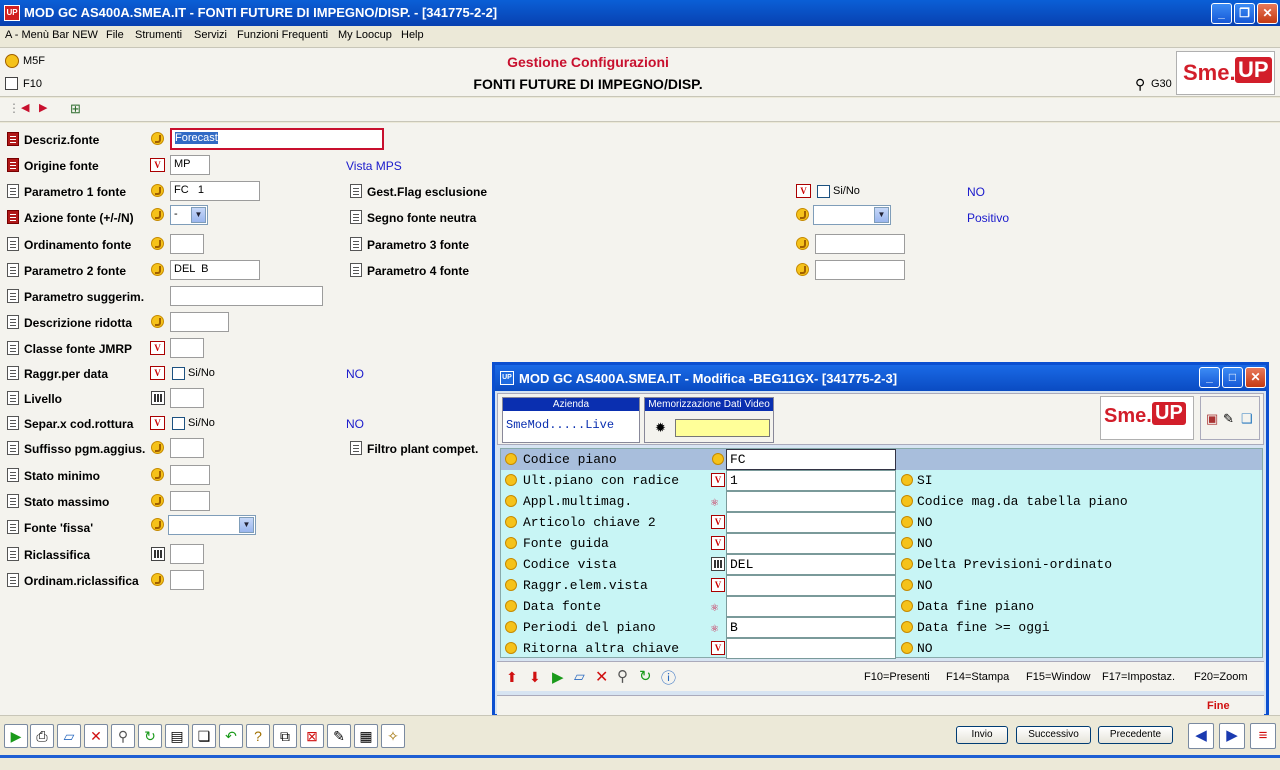 The height and width of the screenshot is (770, 1280). I want to click on monitor-icon: ▣, so click(1212, 419).